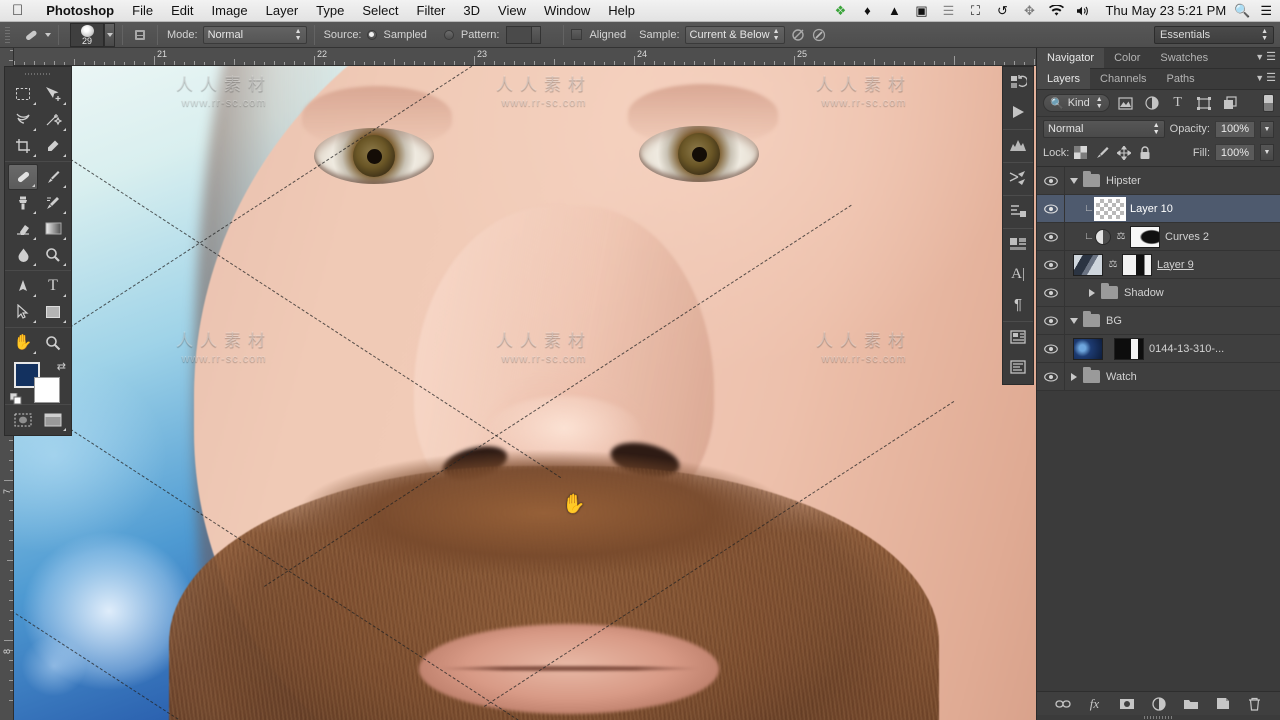 The height and width of the screenshot is (720, 1280). Describe the element at coordinates (182, 10) in the screenshot. I see `menu-item-edit: Edit` at that location.